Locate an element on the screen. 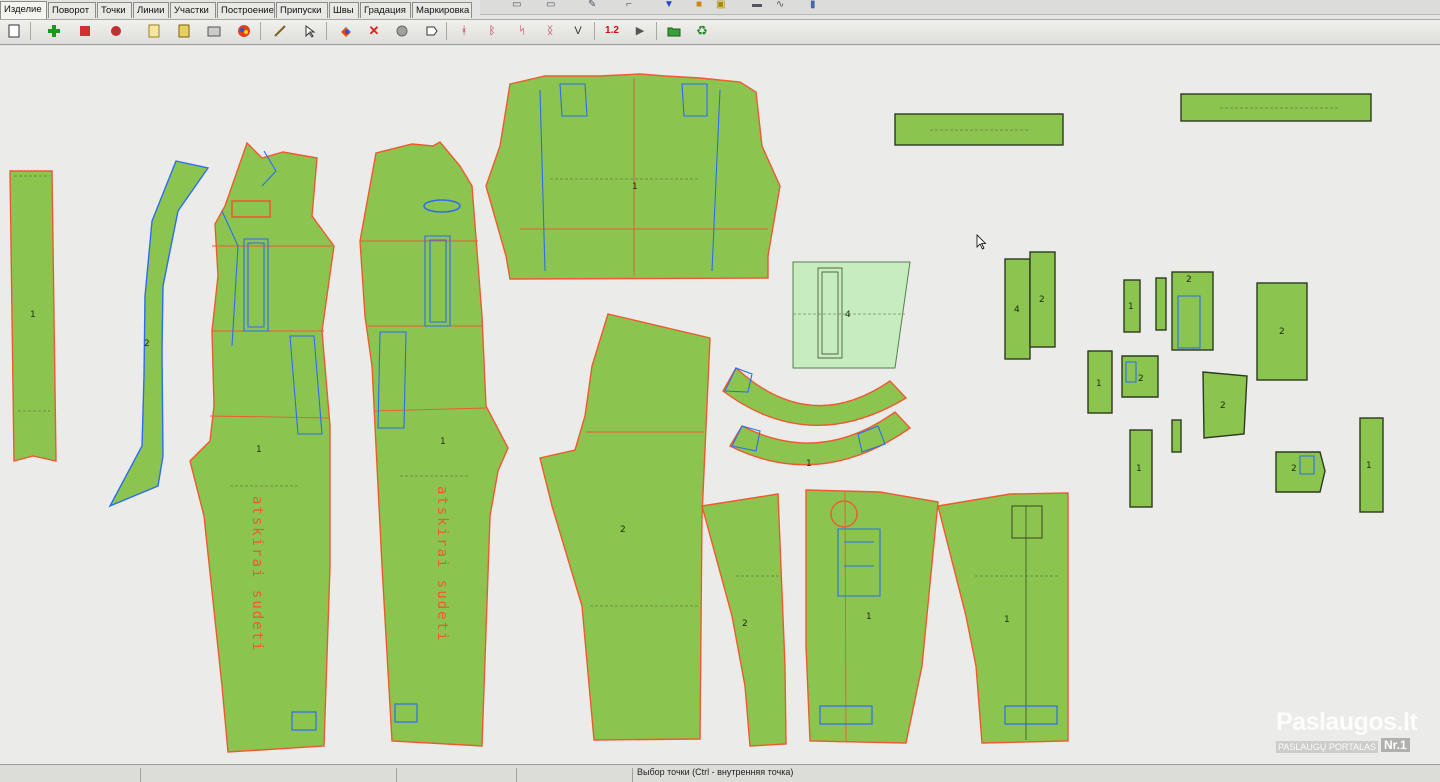 This screenshot has width=1440, height=782. tab-uchastki: Участки is located at coordinates (193, 10).